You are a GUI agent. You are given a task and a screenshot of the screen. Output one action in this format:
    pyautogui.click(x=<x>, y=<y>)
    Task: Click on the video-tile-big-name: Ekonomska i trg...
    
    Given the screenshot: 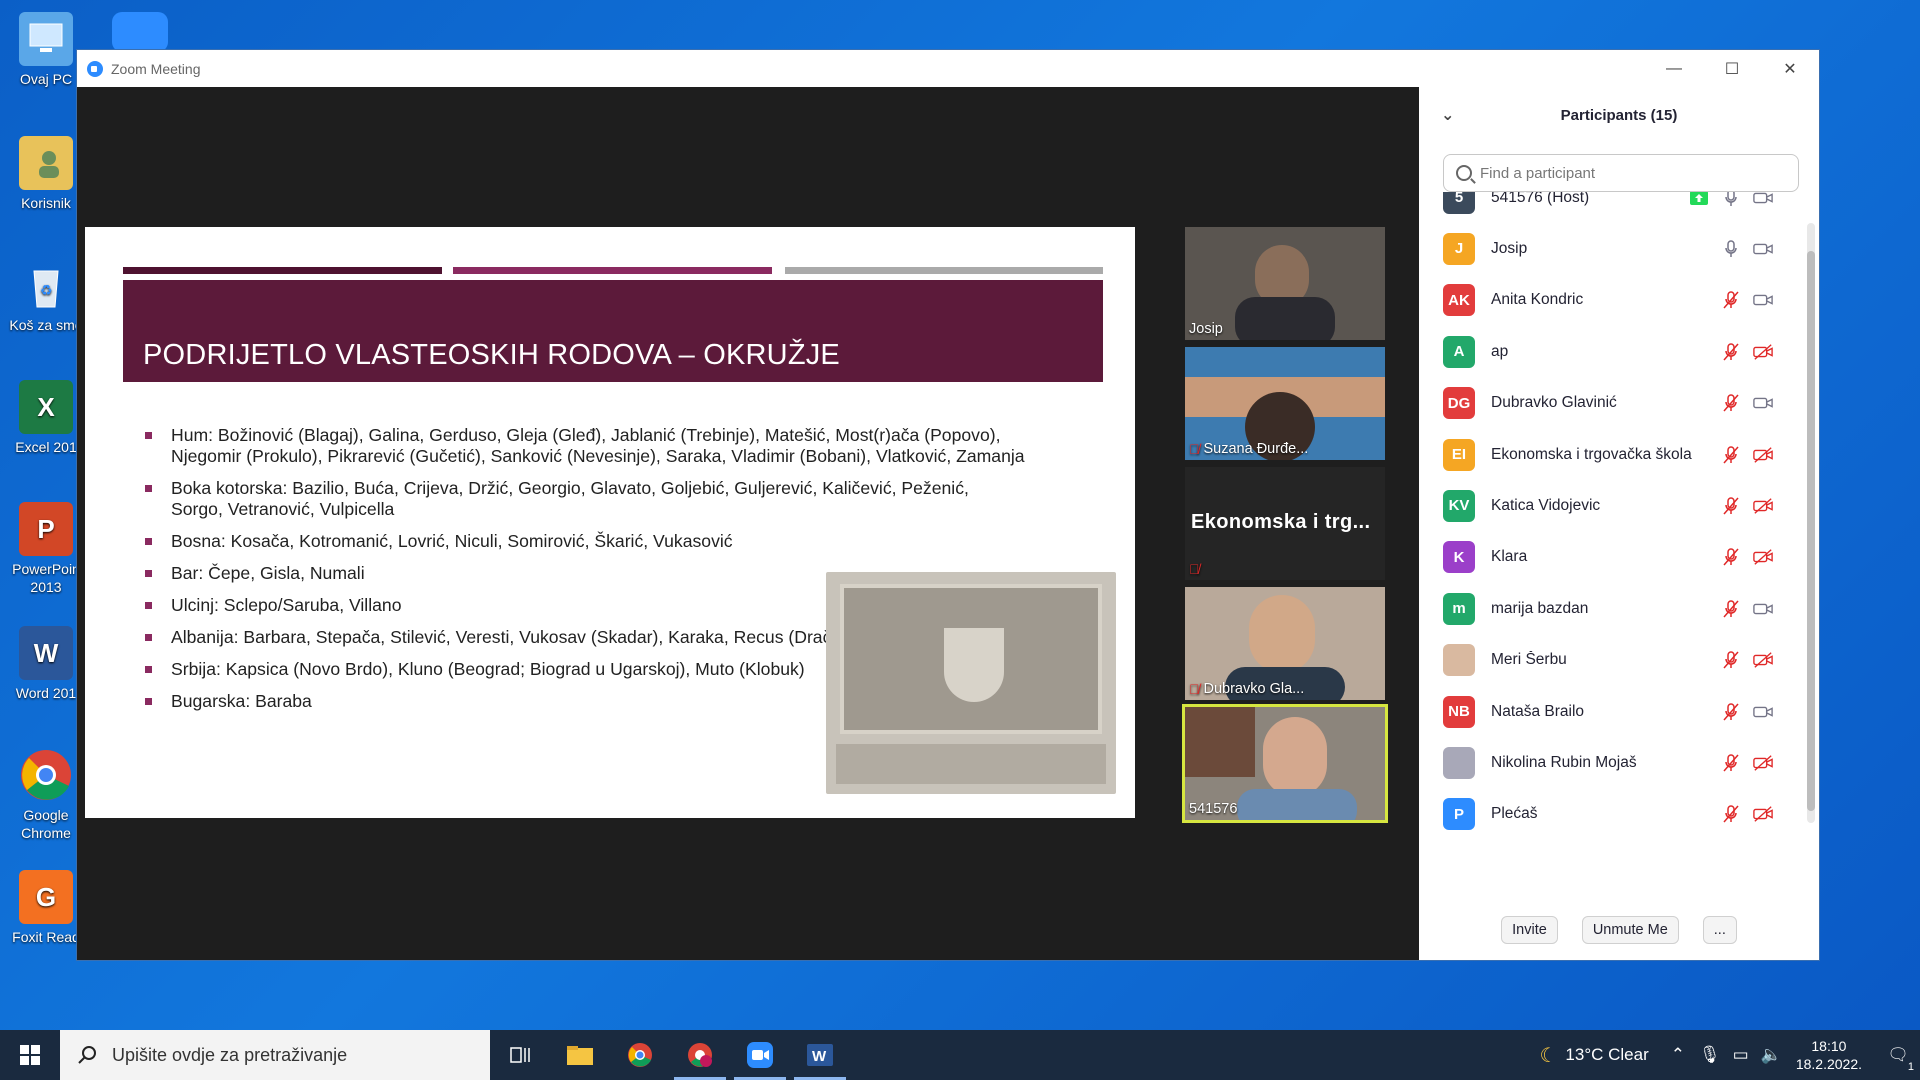 What is the action you would take?
    pyautogui.click(x=1281, y=522)
    